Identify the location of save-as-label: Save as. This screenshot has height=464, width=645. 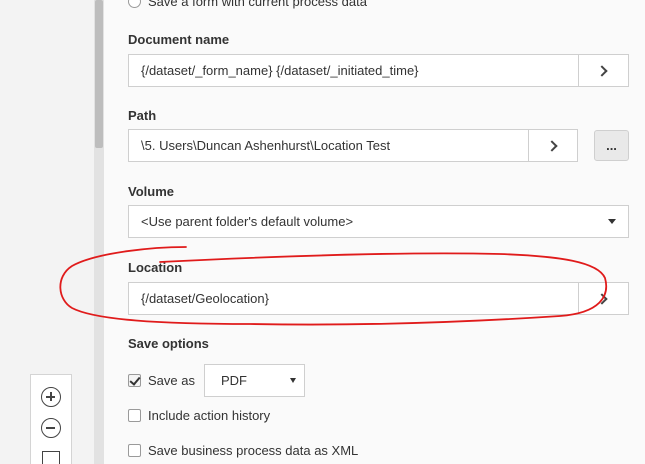
(171, 380).